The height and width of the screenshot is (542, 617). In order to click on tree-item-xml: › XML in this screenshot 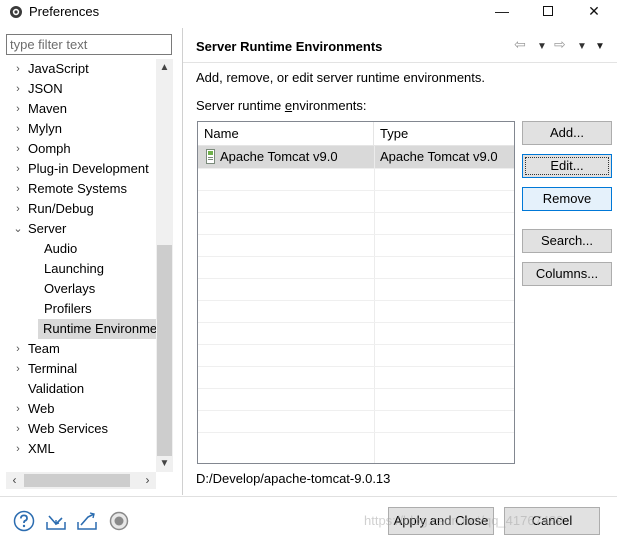, I will do `click(84, 449)`.